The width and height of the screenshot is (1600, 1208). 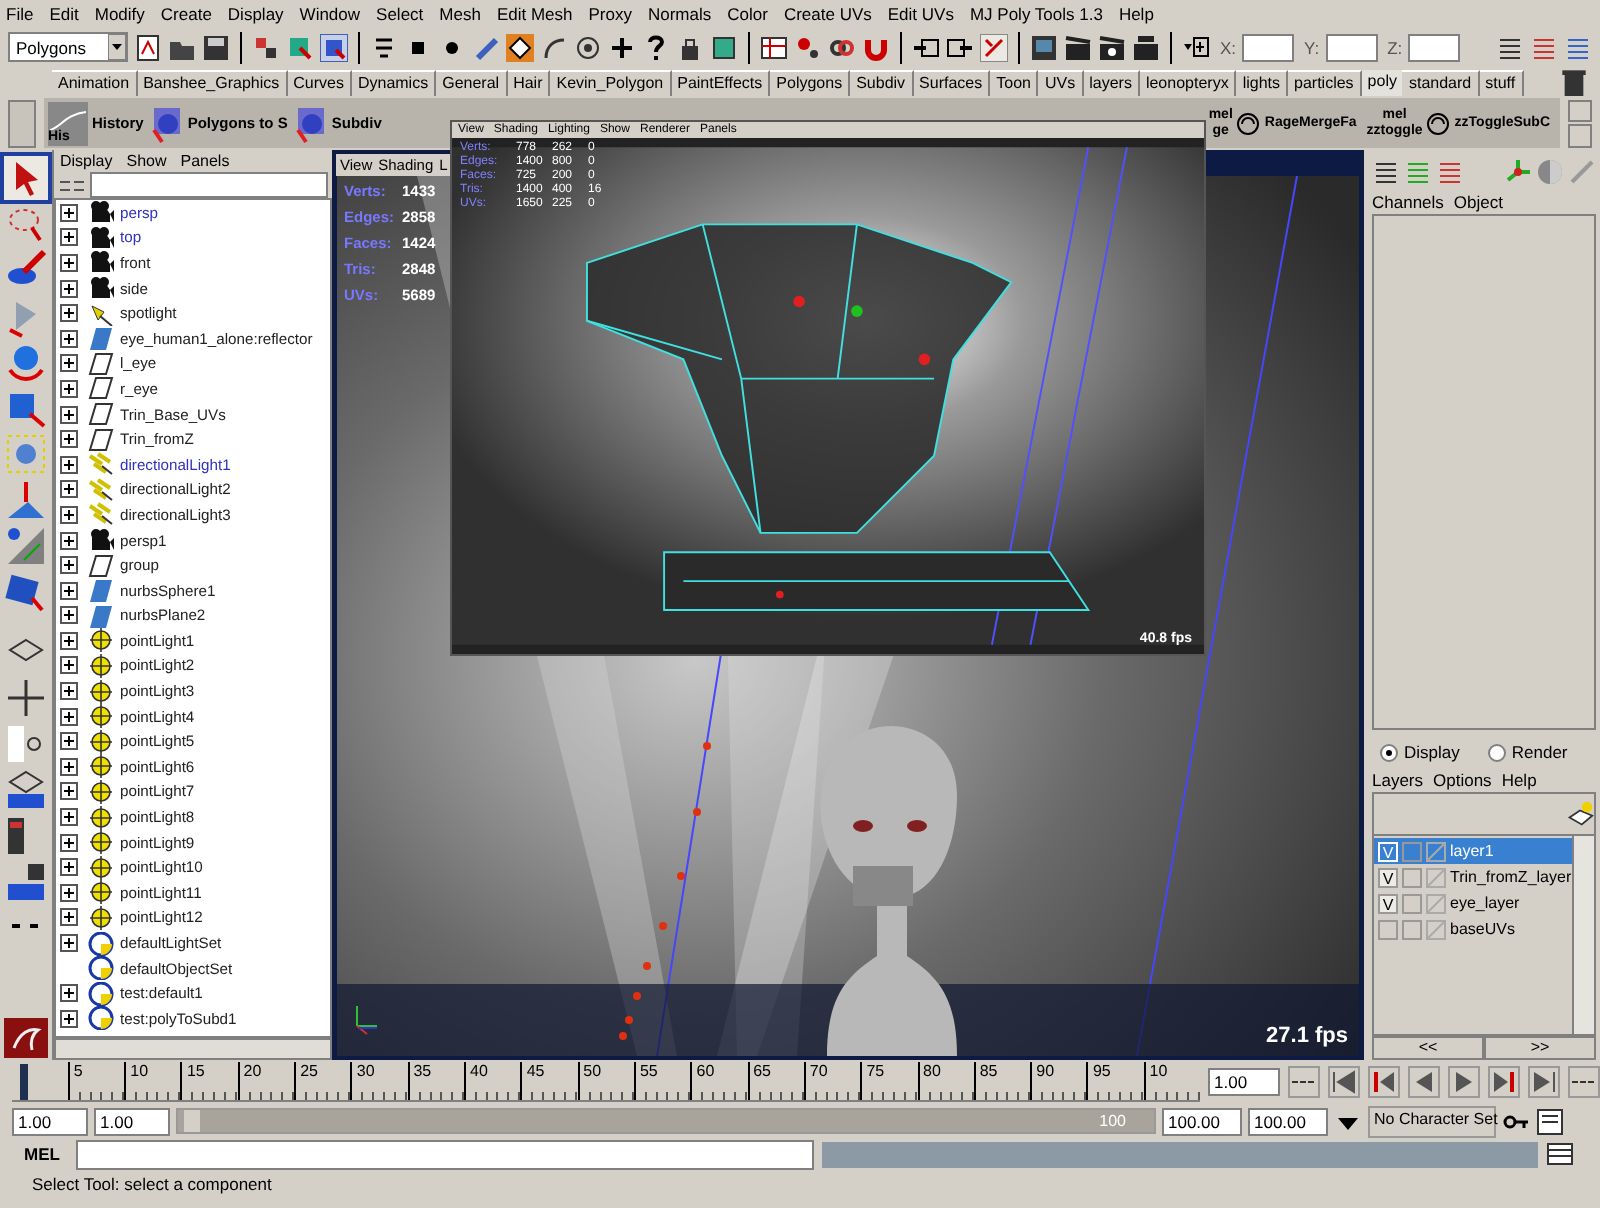 What do you see at coordinates (1288, 1121) in the screenshot?
I see `end-time-field: 100.00` at bounding box center [1288, 1121].